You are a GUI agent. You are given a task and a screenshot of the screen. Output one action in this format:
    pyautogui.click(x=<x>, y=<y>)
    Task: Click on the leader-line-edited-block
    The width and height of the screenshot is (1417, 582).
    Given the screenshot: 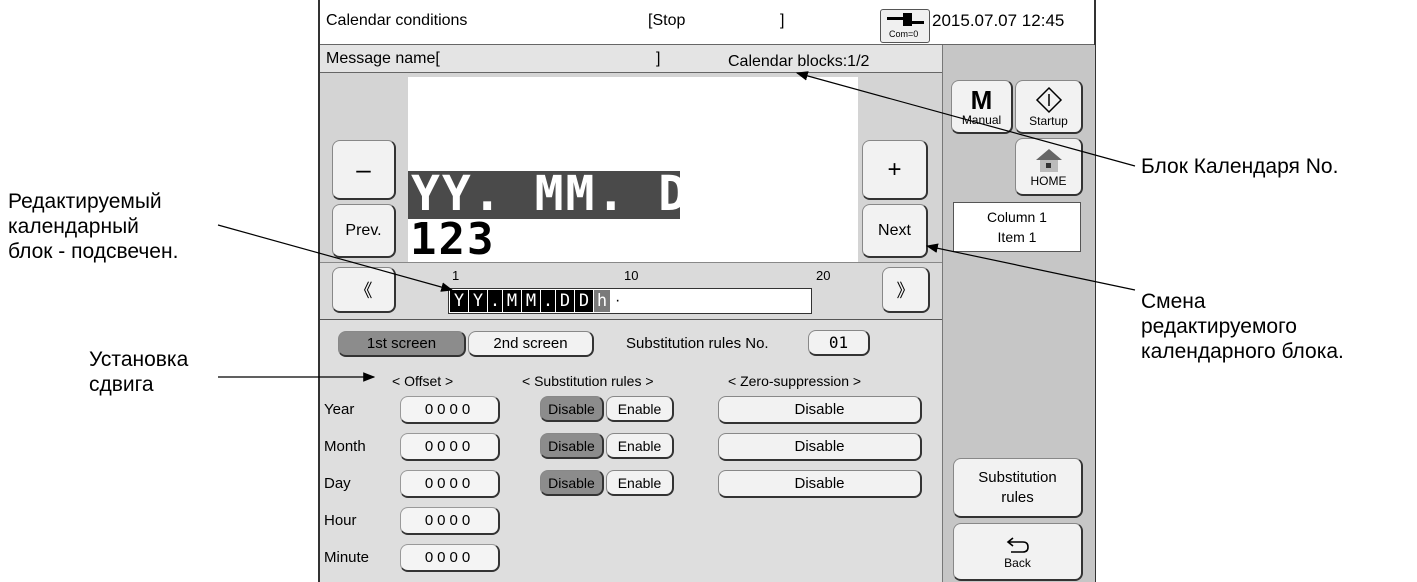 What is the action you would take?
    pyautogui.click(x=335, y=258)
    